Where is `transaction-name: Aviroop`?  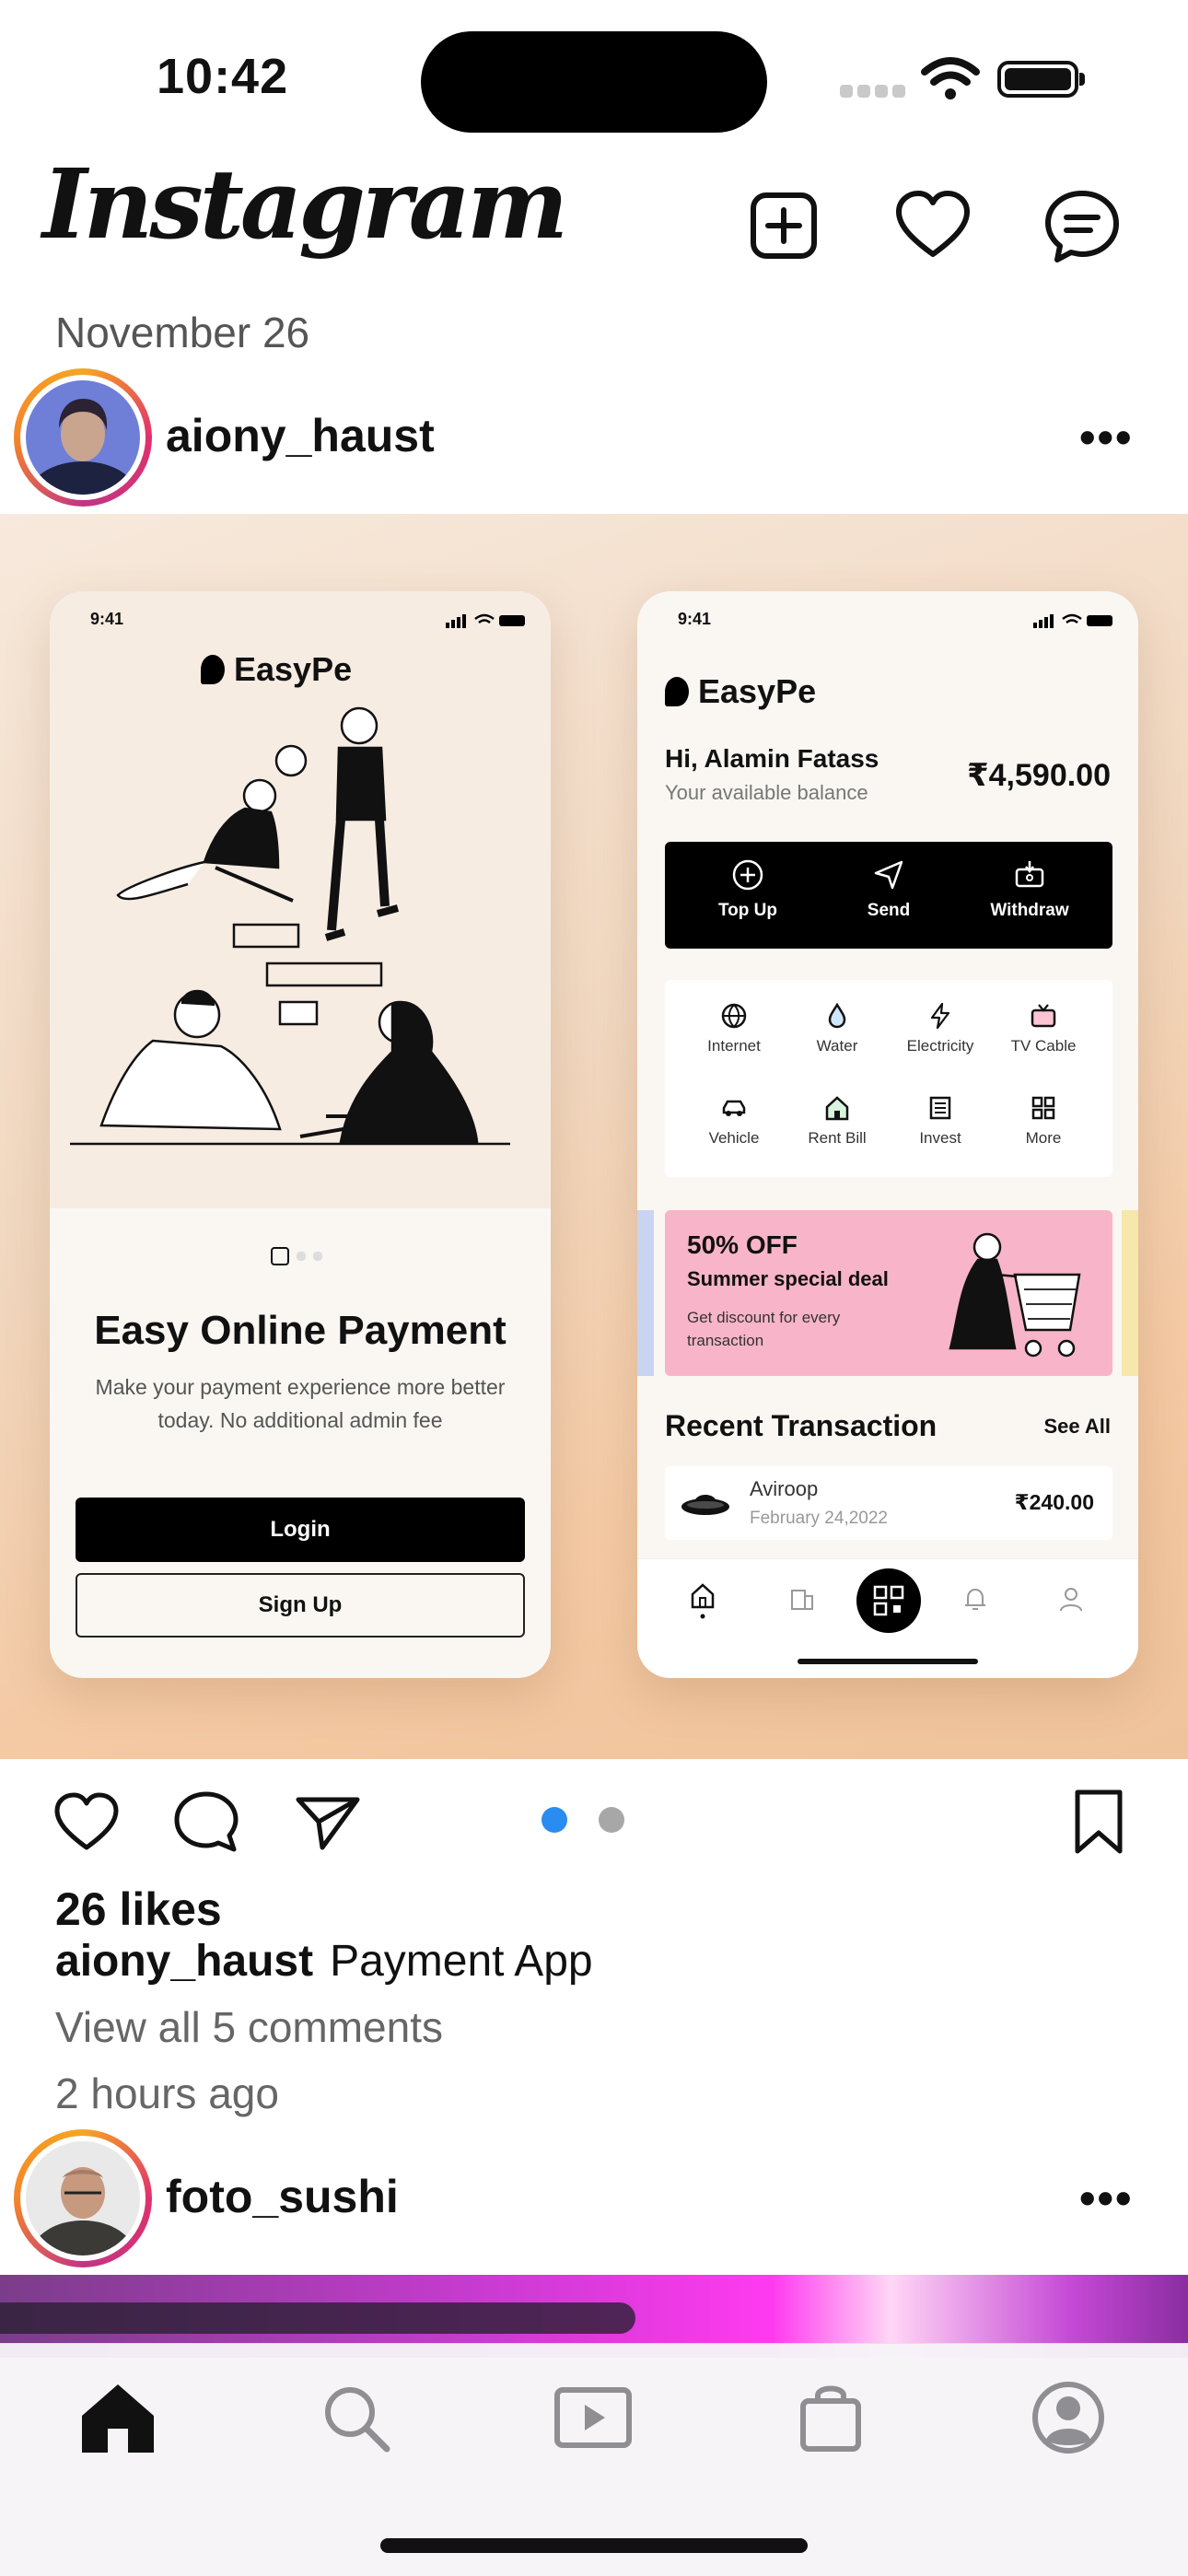
transaction-name: Aviroop is located at coordinates (784, 1489).